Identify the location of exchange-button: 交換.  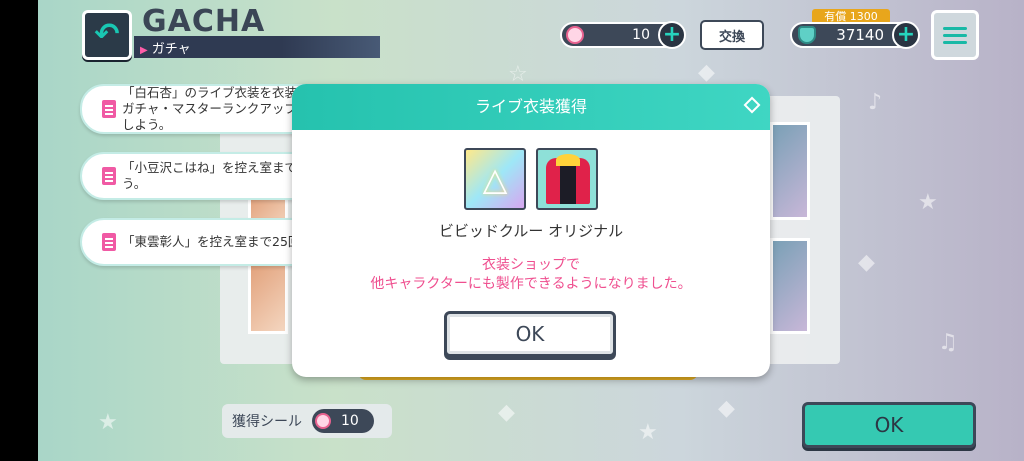
(732, 35).